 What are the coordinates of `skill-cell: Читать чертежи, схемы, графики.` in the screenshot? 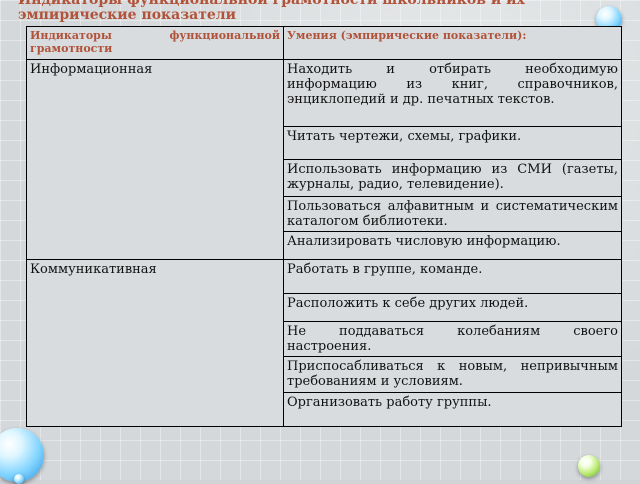 It's located at (452, 143).